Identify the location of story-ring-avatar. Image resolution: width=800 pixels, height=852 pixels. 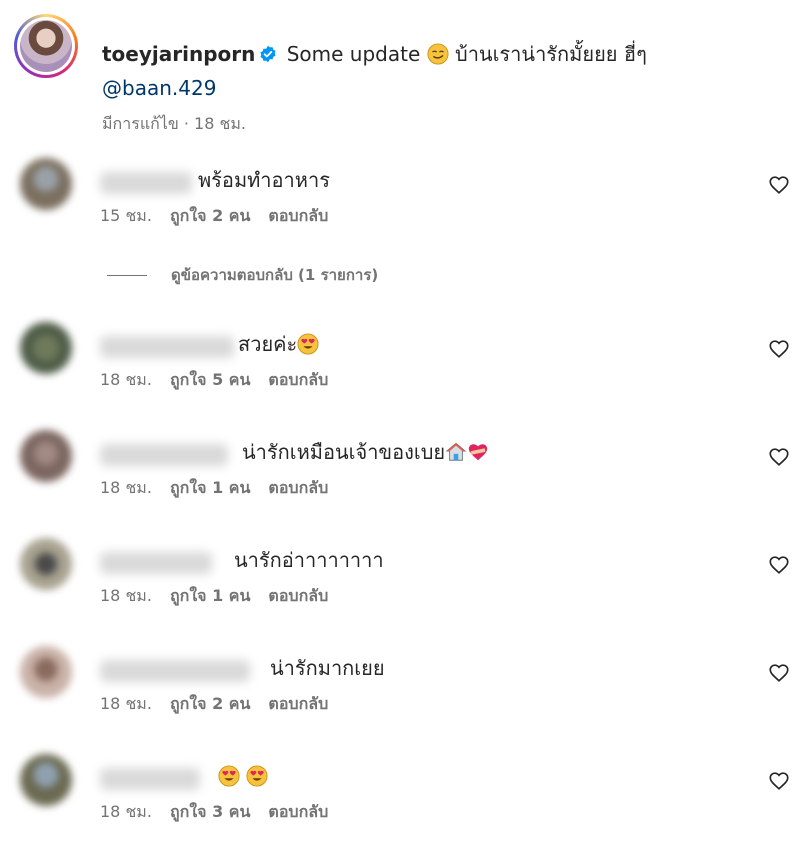
(46, 46).